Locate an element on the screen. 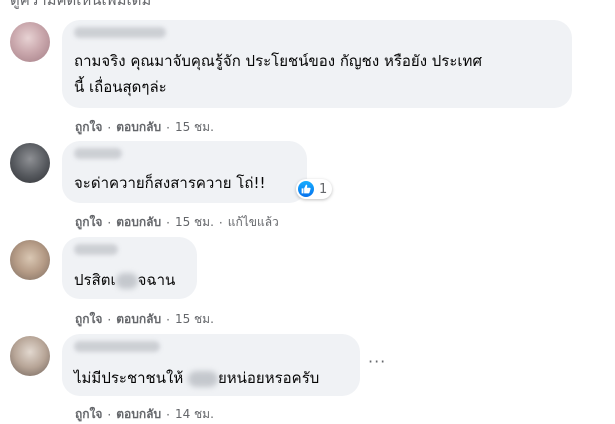 The width and height of the screenshot is (615, 424). comment-actions: ถูกใจ · ตอบกลับ · 15 ชม. · แก้ไขแล้ว is located at coordinates (177, 222).